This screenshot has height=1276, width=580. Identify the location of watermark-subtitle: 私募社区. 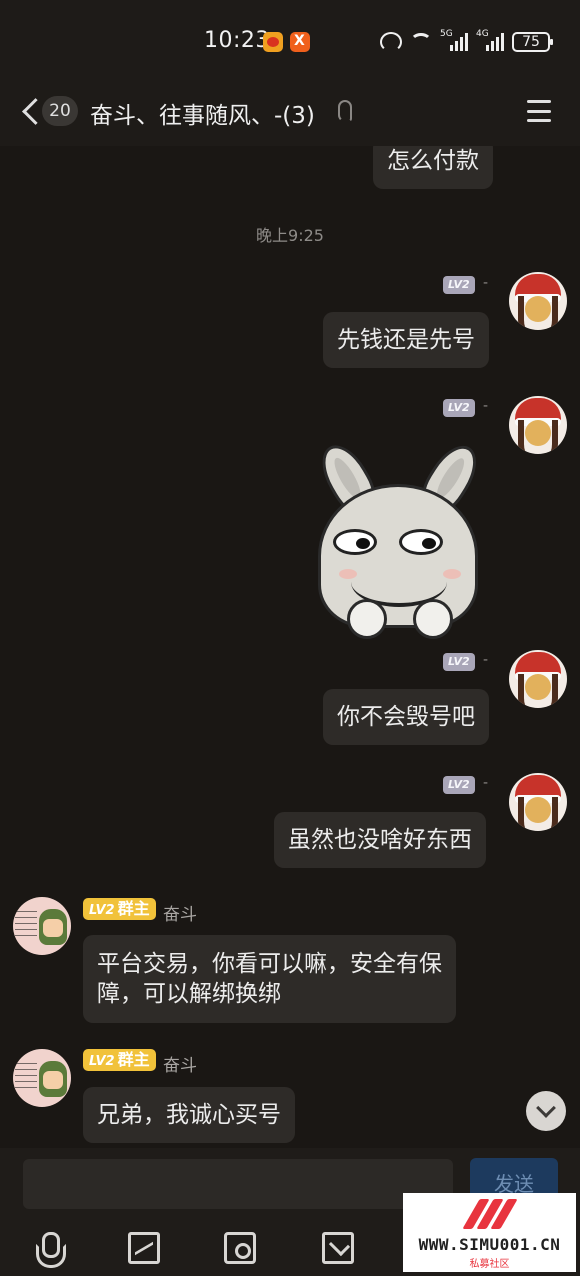
(489, 1264).